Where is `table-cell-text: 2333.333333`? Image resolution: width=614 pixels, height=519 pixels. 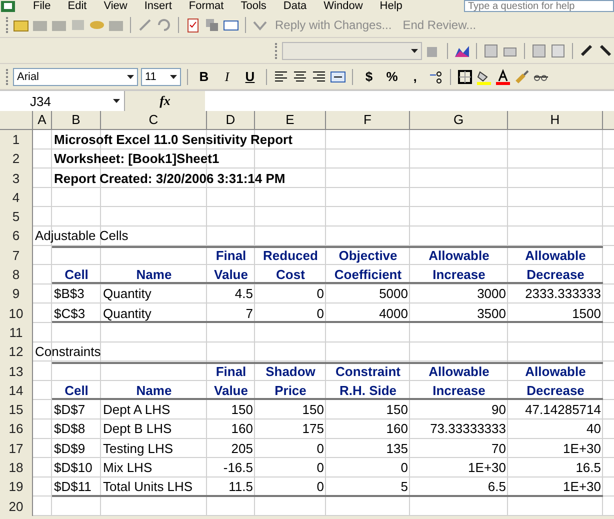
table-cell-text: 2333.333333 is located at coordinates (563, 294).